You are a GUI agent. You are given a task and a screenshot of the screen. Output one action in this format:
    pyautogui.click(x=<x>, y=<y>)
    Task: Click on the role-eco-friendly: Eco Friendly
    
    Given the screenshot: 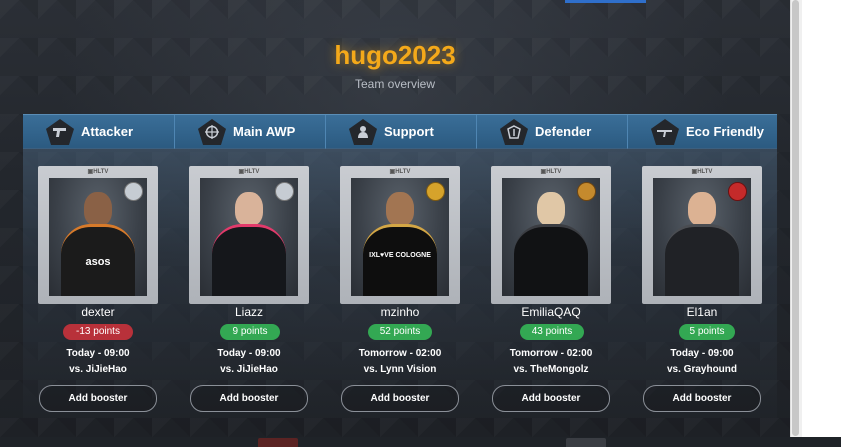 What is the action you would take?
    pyautogui.click(x=702, y=132)
    